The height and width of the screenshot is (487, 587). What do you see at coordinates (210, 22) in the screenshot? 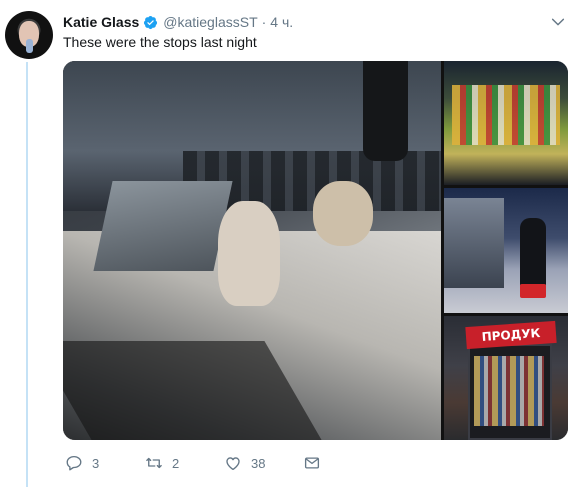
I see `author-handle: @katieglassST` at bounding box center [210, 22].